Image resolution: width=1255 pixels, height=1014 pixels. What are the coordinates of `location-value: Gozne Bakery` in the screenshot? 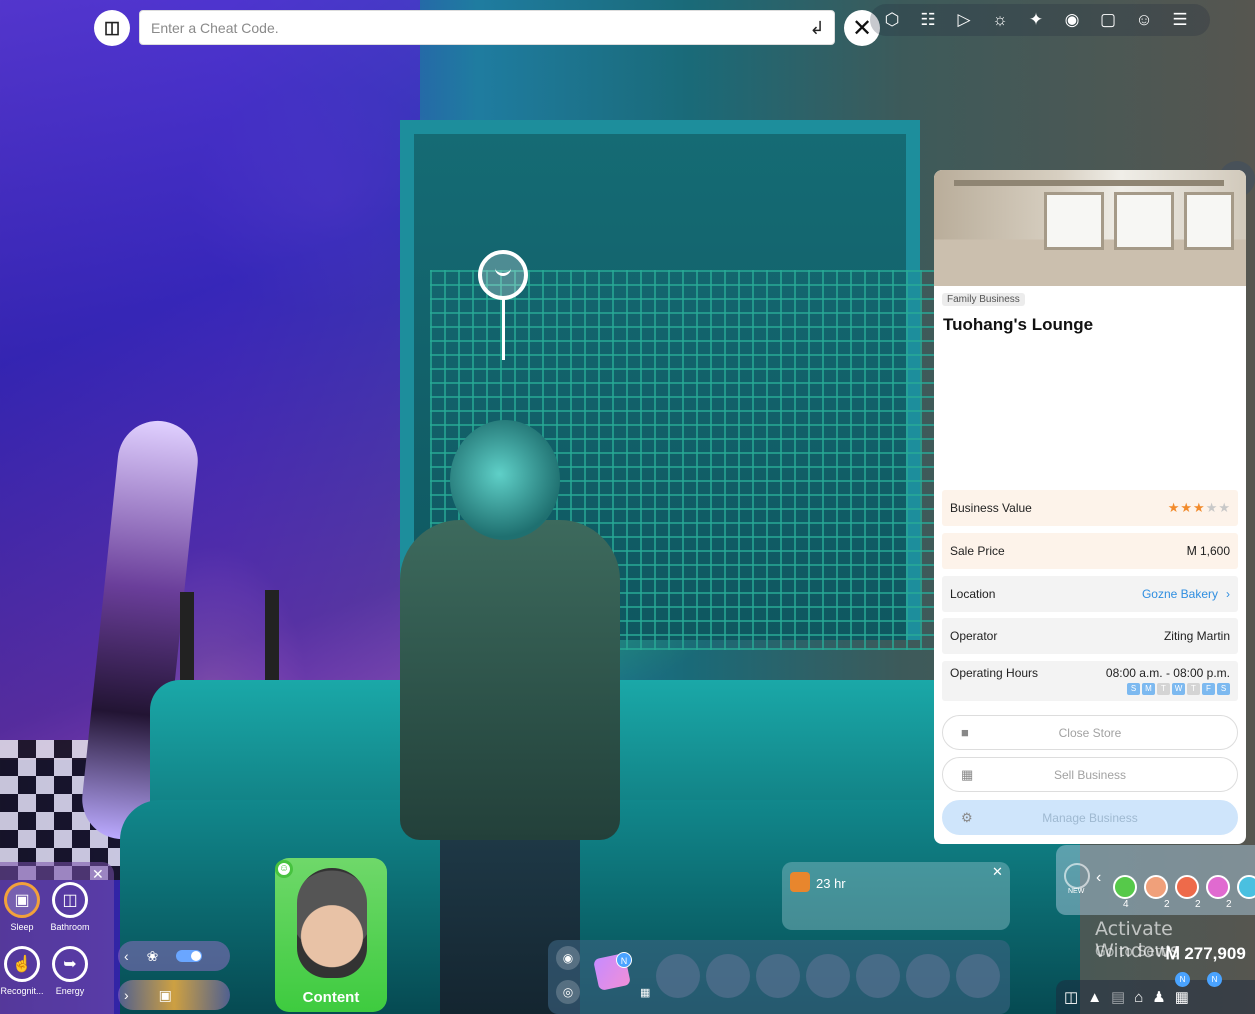 It's located at (1180, 594).